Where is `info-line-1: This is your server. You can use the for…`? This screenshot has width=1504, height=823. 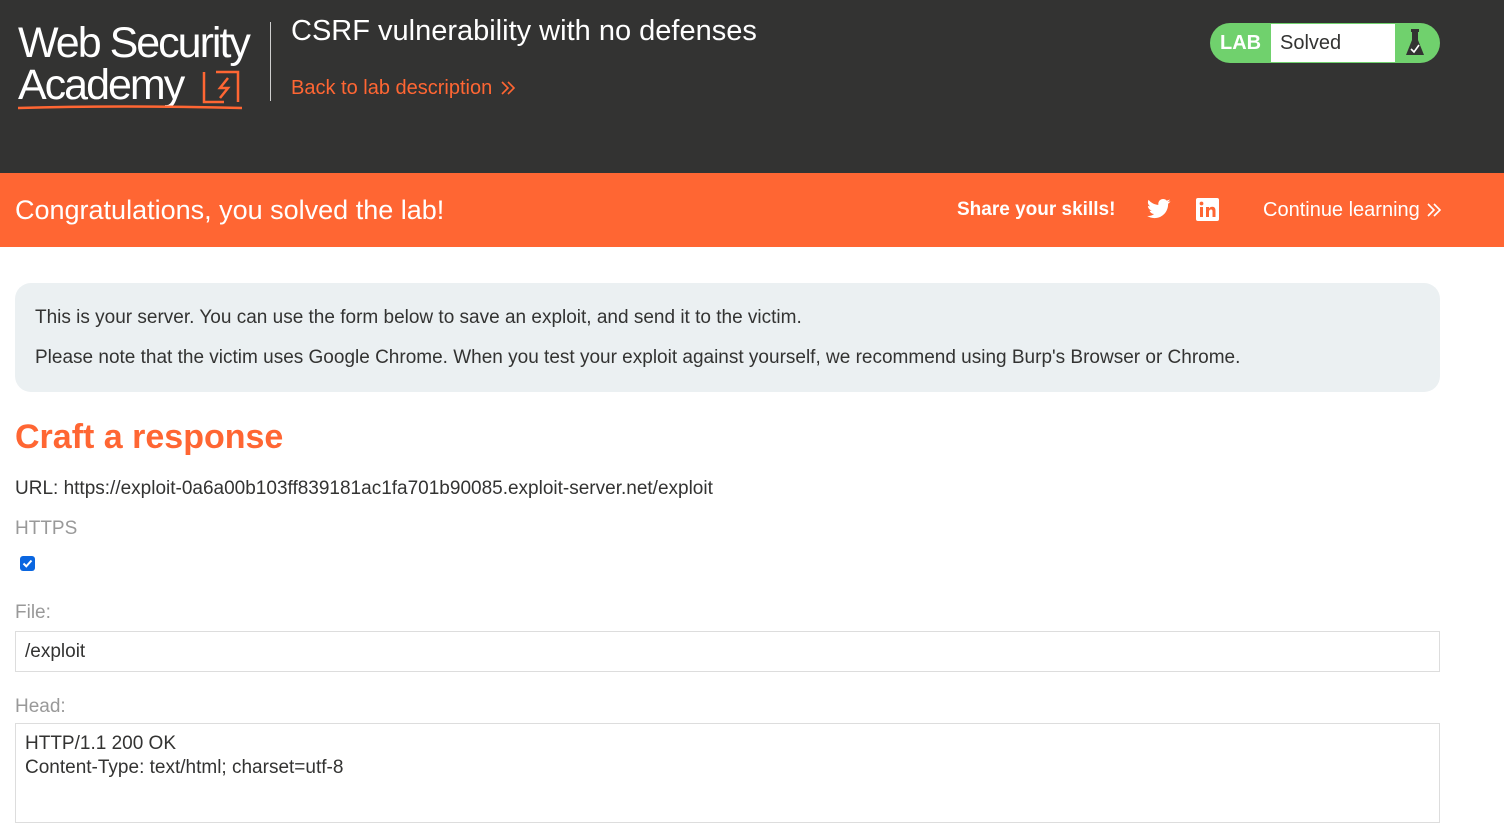 info-line-1: This is your server. You can use the for… is located at coordinates (418, 317).